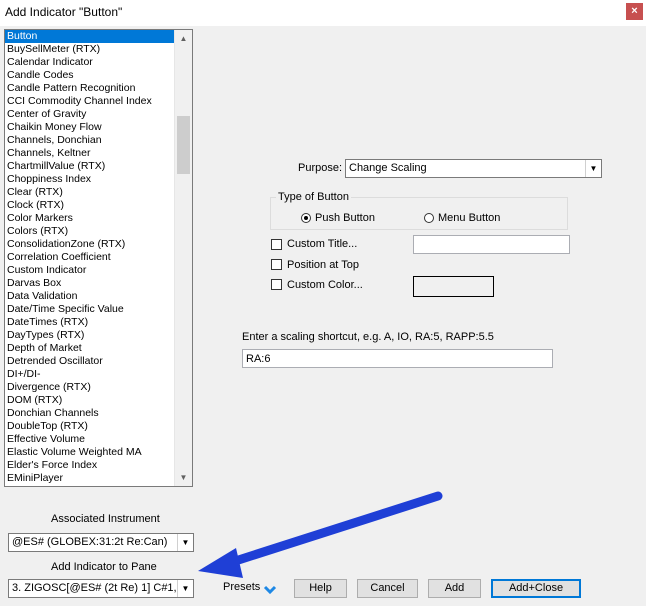  Describe the element at coordinates (90, 542) in the screenshot. I see `instrument-value: @ES# (GLOBEX:31:2t Re:Can)` at that location.